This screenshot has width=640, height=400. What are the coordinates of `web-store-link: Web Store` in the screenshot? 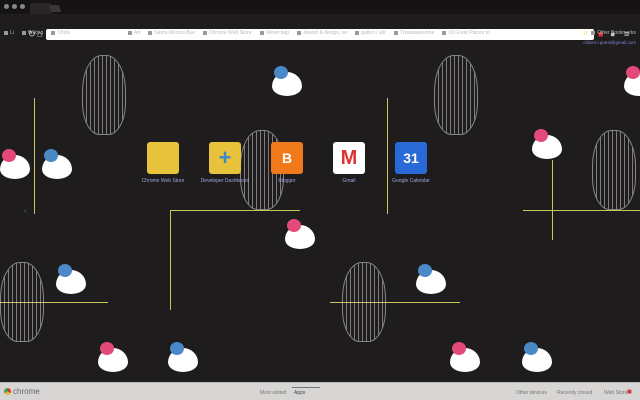 It's located at (616, 393).